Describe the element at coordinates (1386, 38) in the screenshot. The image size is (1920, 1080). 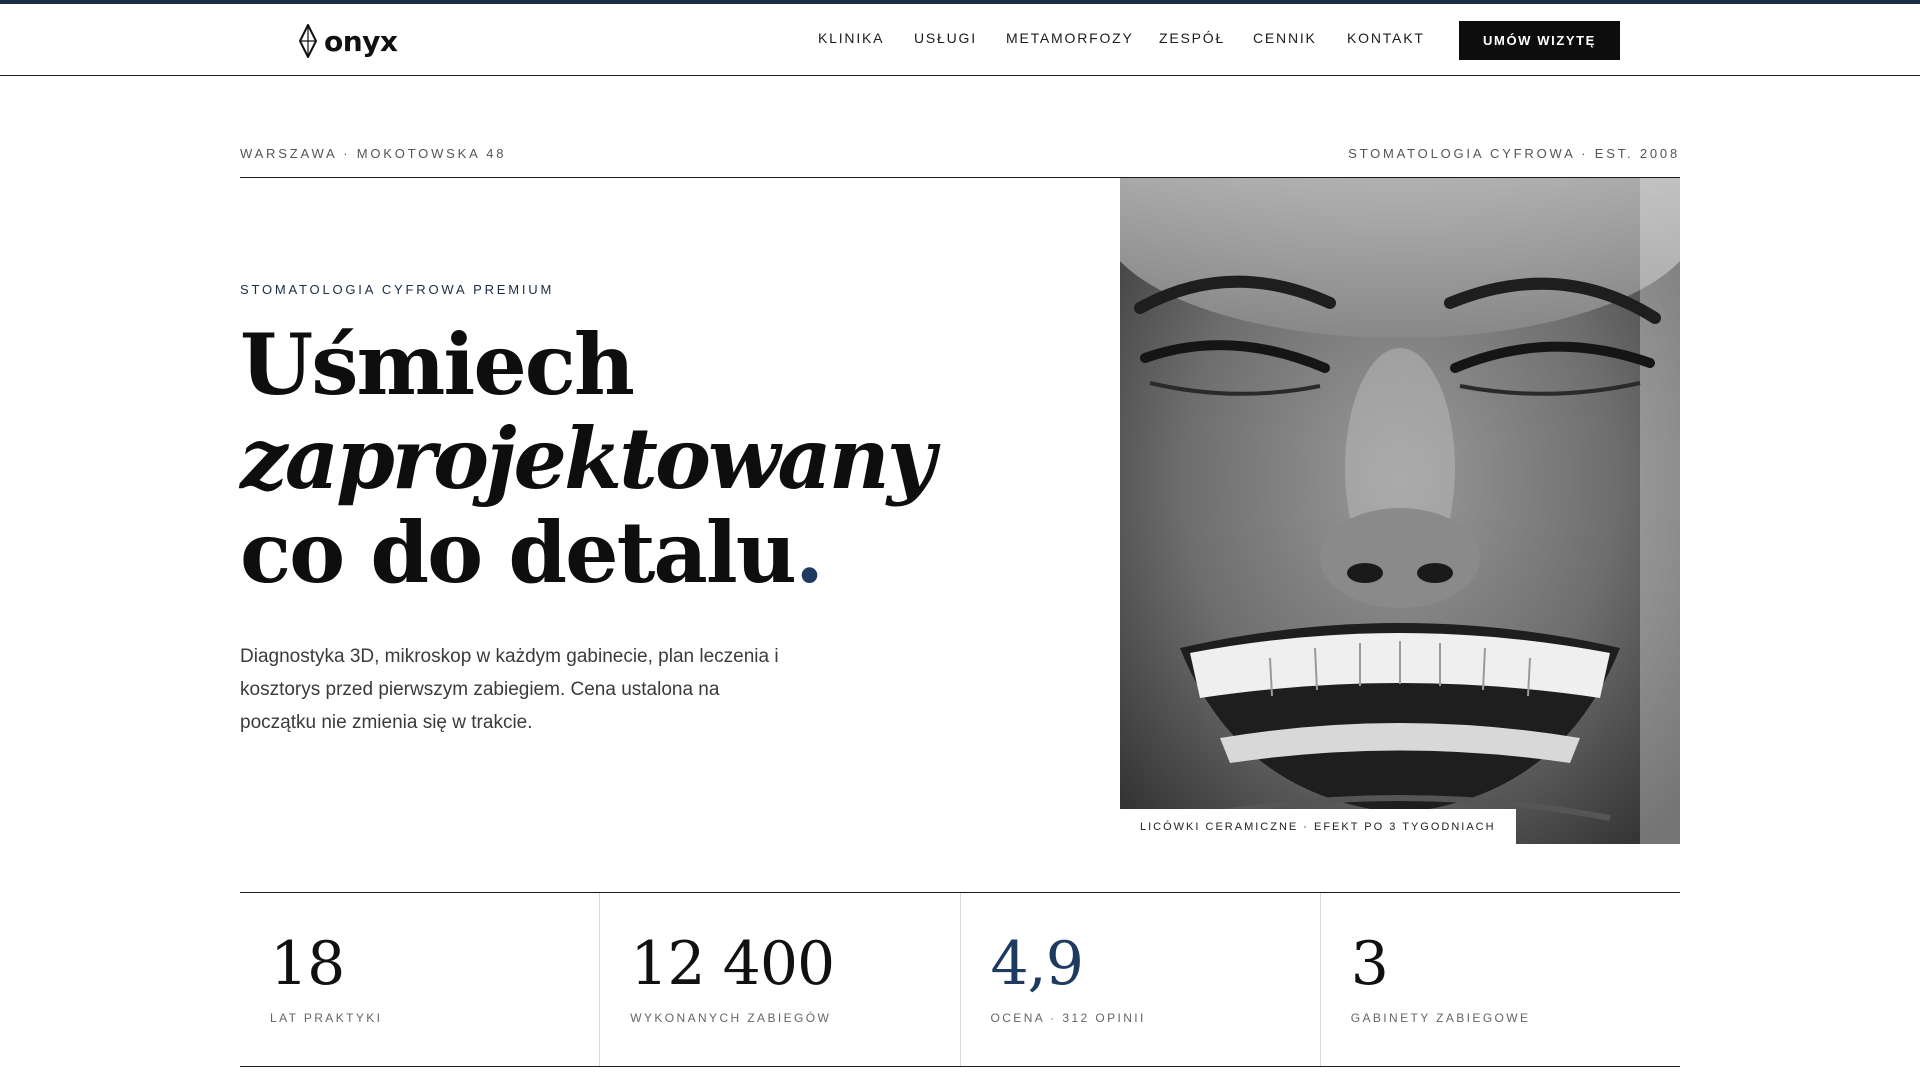
I see `nav-item-kontakt: KONTAKT` at that location.